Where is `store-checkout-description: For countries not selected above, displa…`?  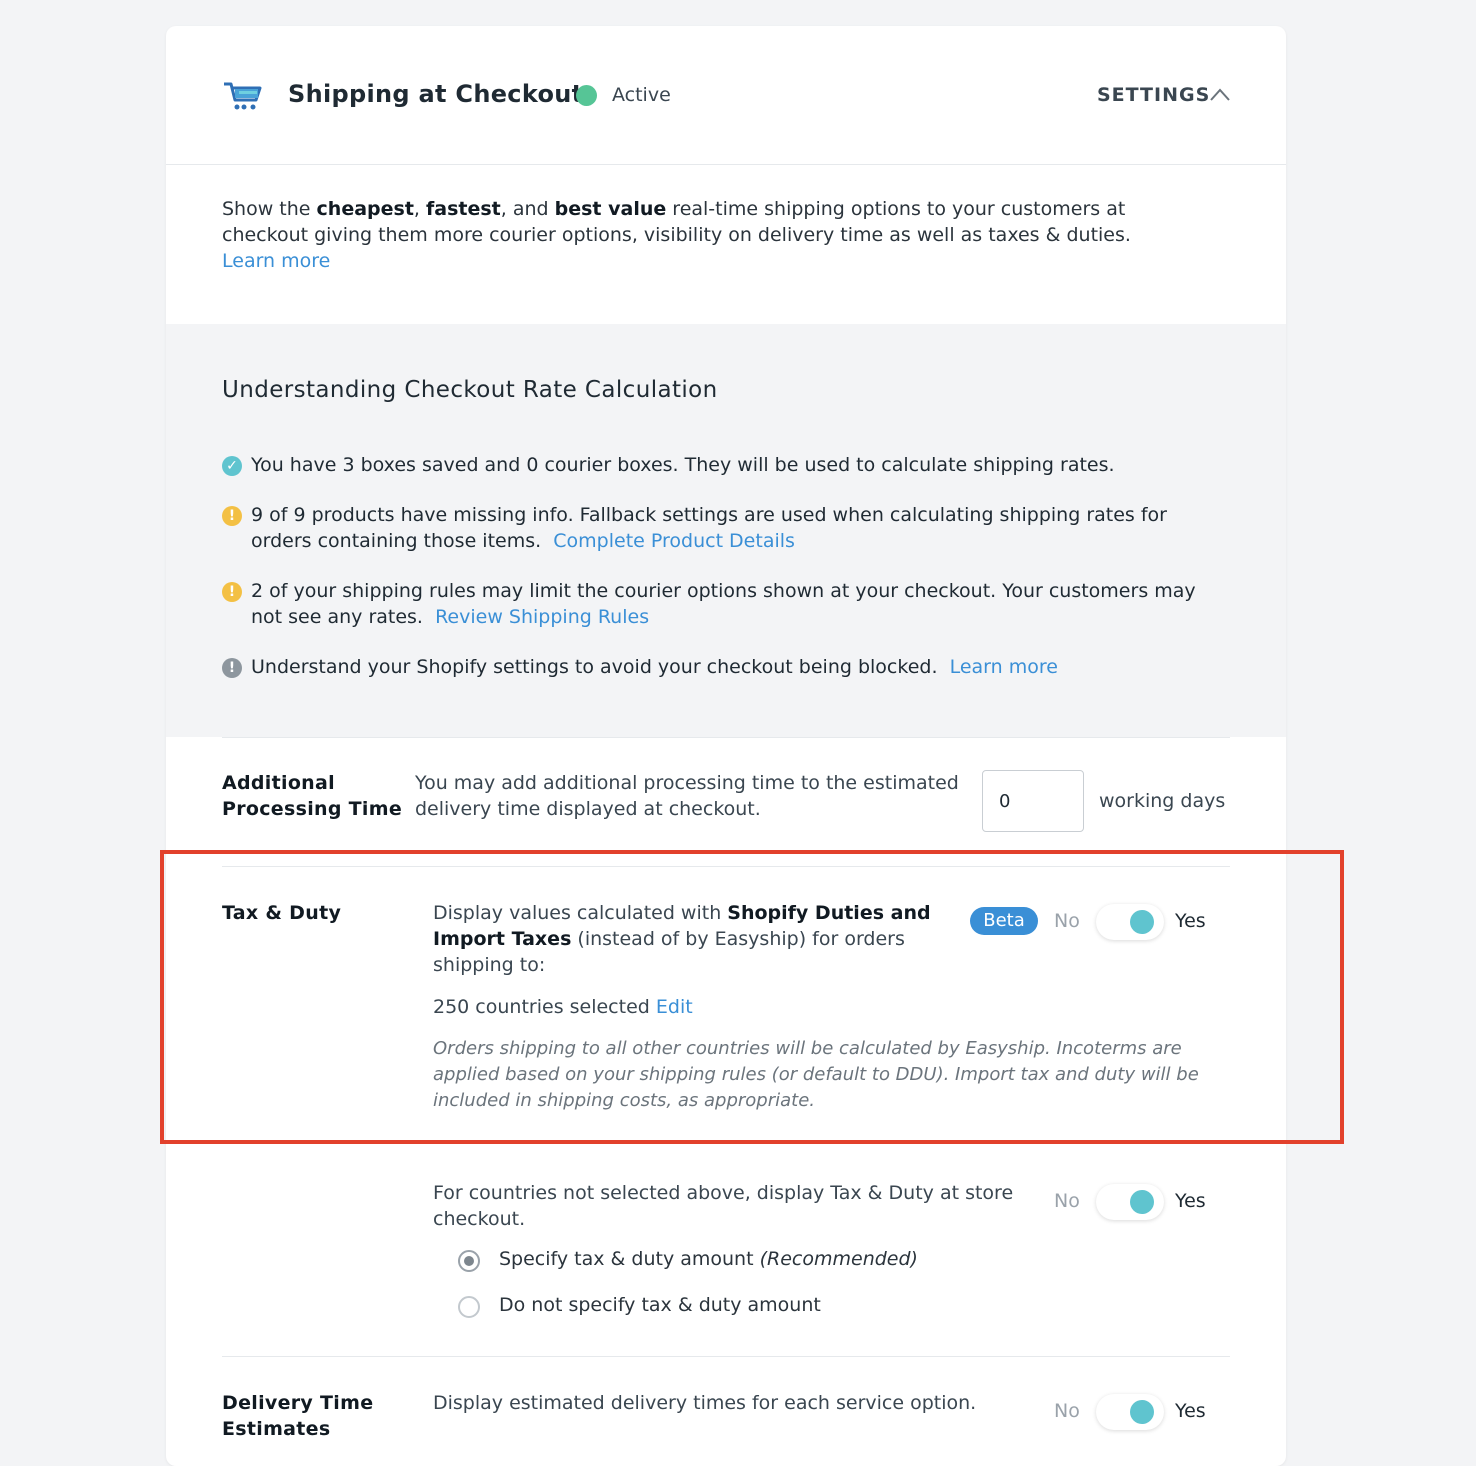 store-checkout-description: For countries not selected above, displa… is located at coordinates (723, 1206).